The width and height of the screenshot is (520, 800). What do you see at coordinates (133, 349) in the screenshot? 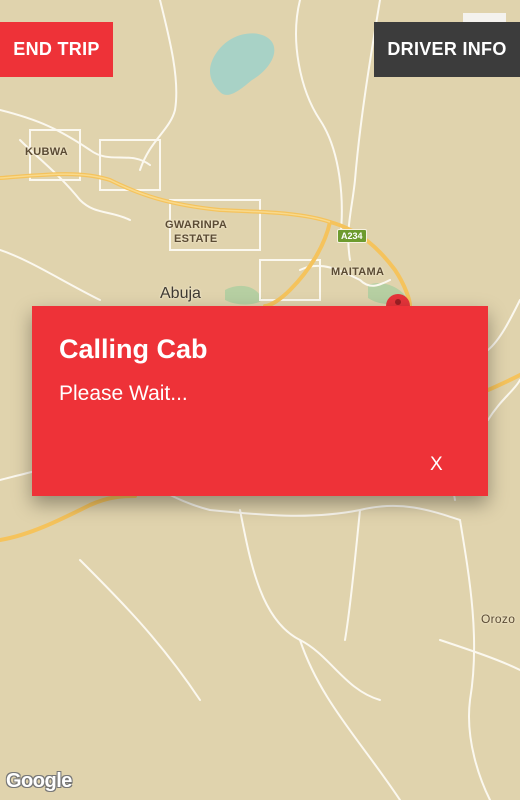
I see `dialog-title: Calling Cab` at bounding box center [133, 349].